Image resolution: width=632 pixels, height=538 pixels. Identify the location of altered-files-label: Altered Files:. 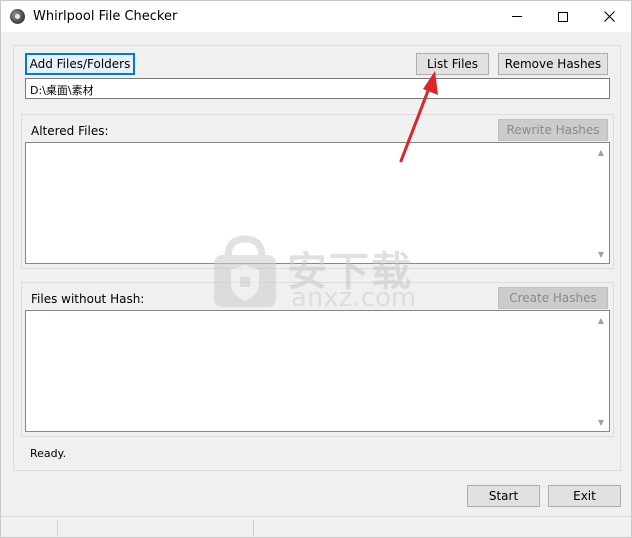
(70, 131).